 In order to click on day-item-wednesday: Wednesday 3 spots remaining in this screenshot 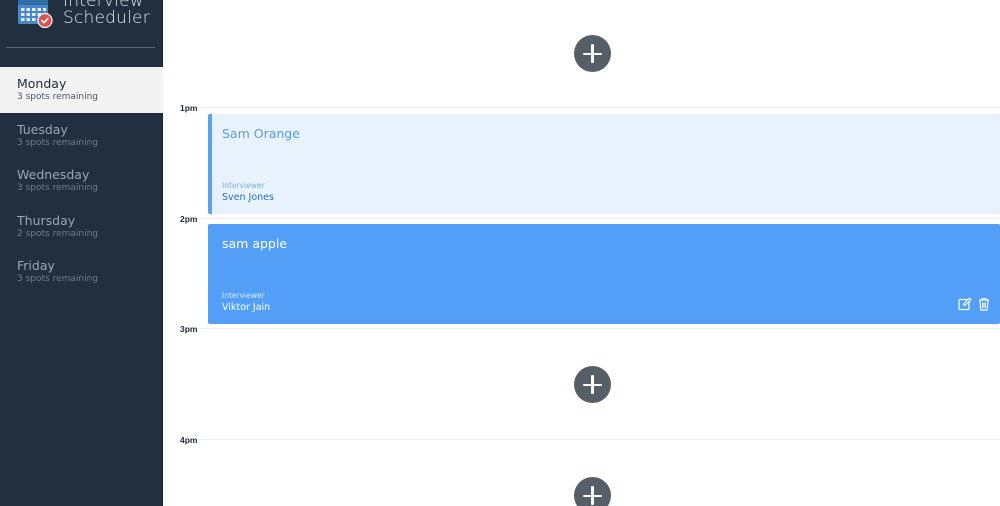, I will do `click(81, 181)`.